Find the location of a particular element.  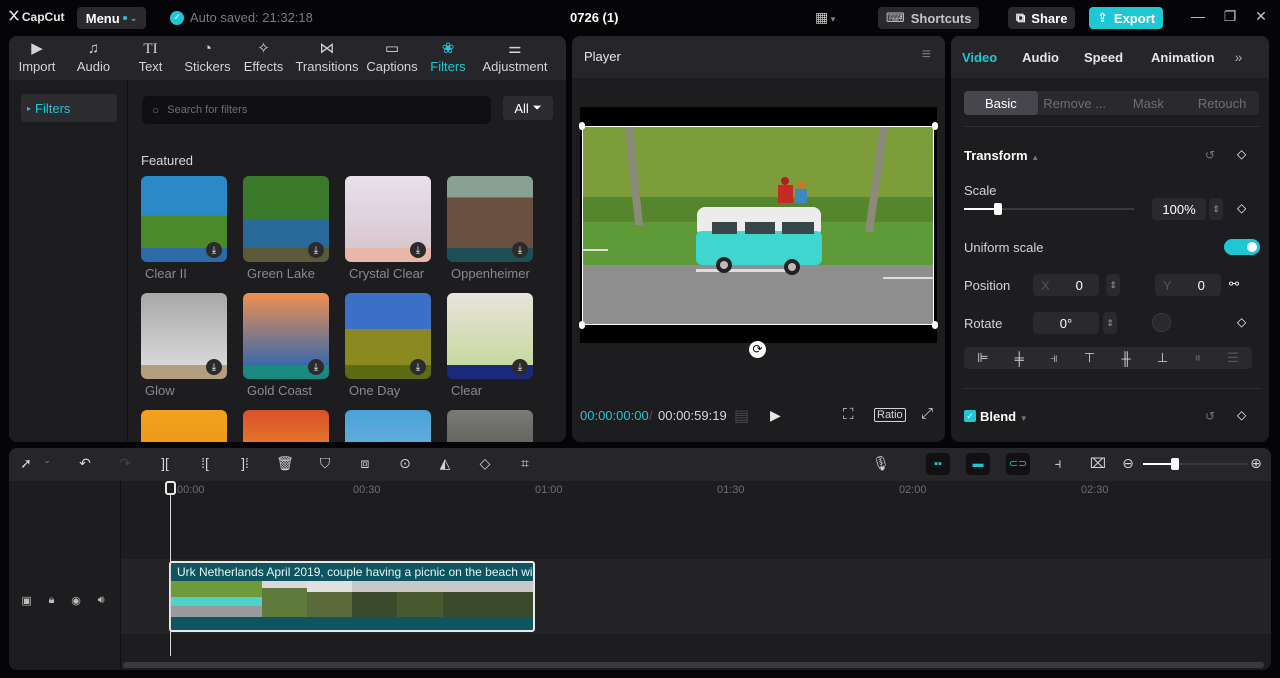

scale-input: 100% is located at coordinates (1179, 209).